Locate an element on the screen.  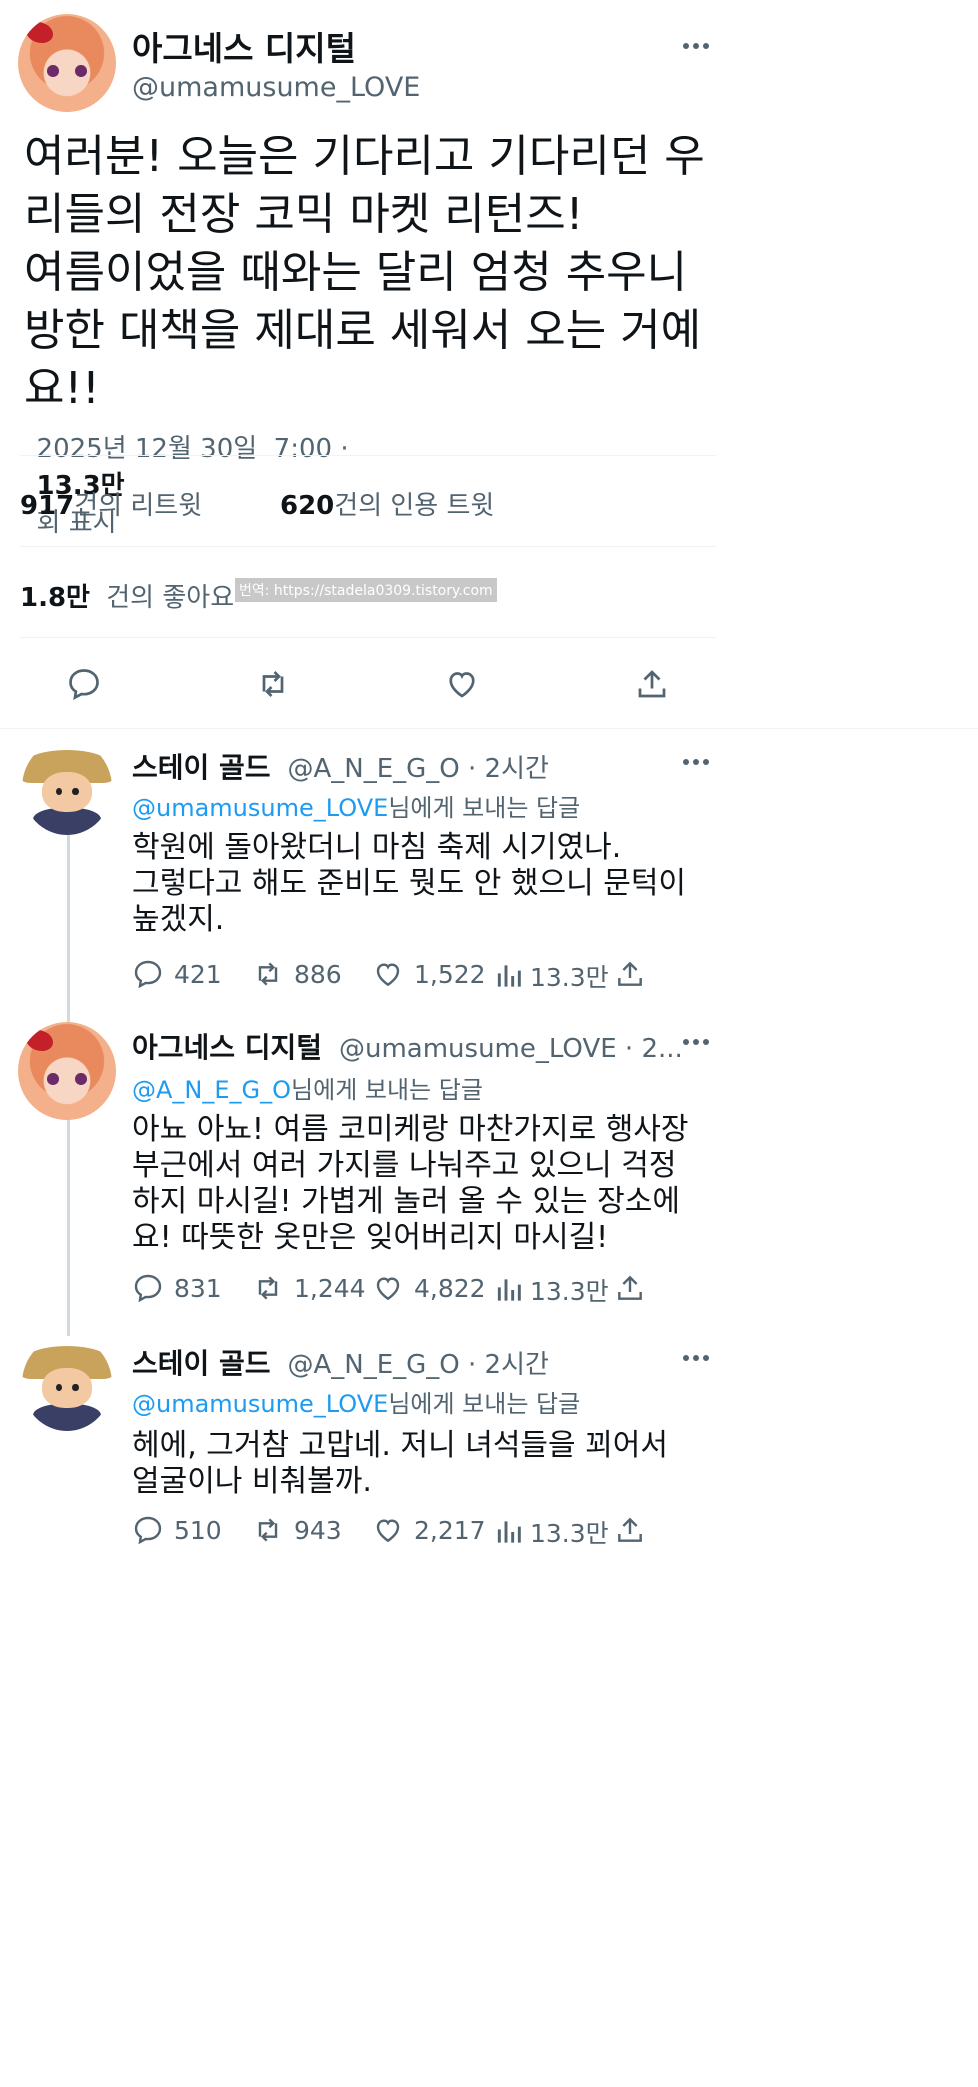
reply-count: 510 is located at coordinates (198, 1530).